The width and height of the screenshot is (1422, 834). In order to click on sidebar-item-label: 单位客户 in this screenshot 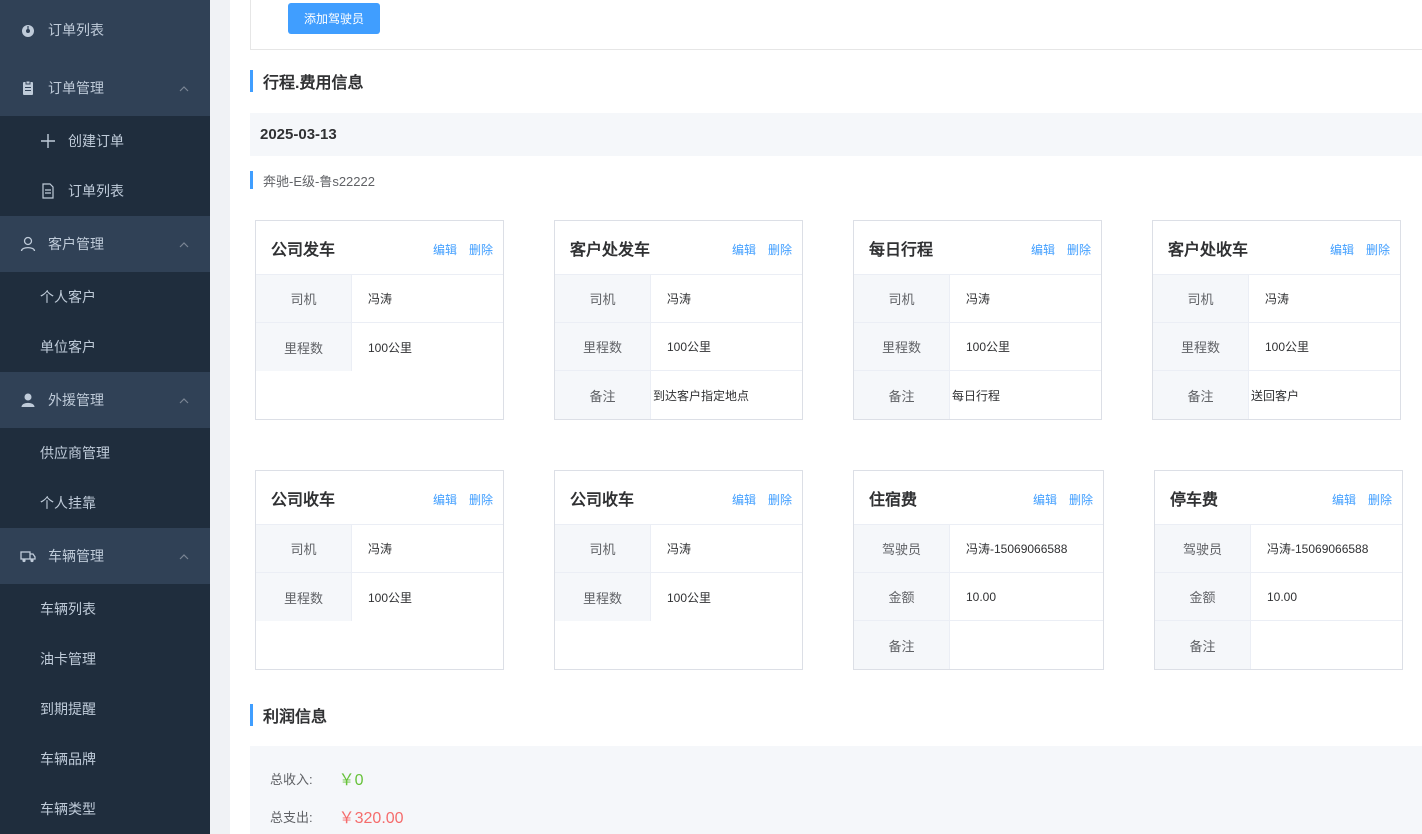, I will do `click(68, 347)`.